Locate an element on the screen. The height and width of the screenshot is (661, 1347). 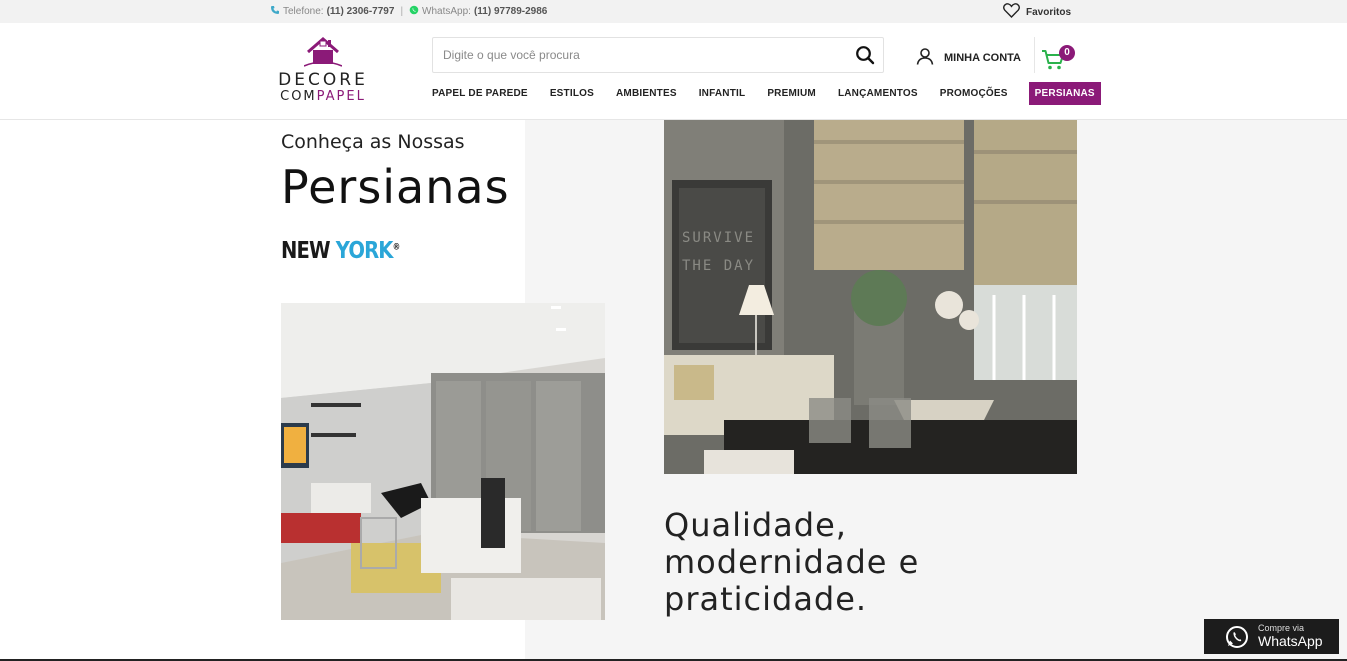
my-account-link: MINHA CONTA is located at coordinates (968, 57).